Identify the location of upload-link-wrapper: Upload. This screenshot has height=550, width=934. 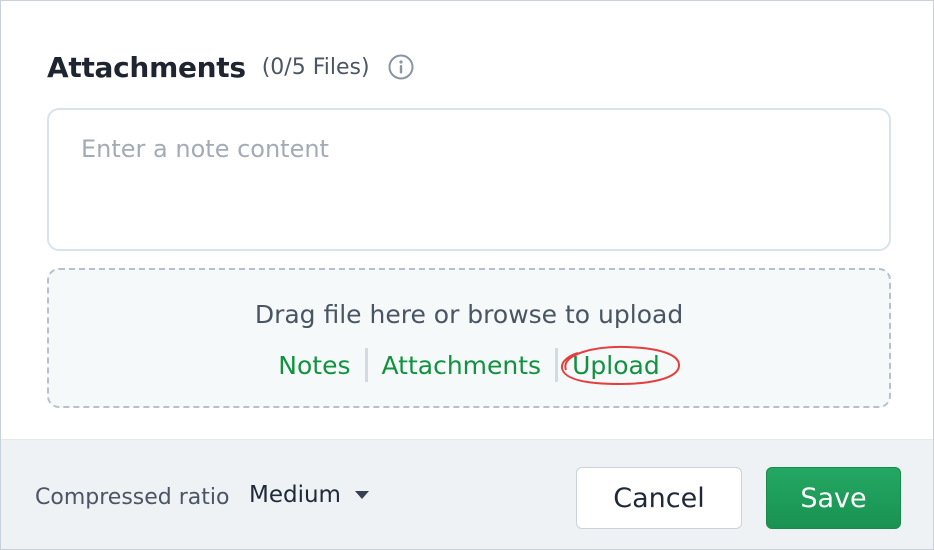
(619, 365).